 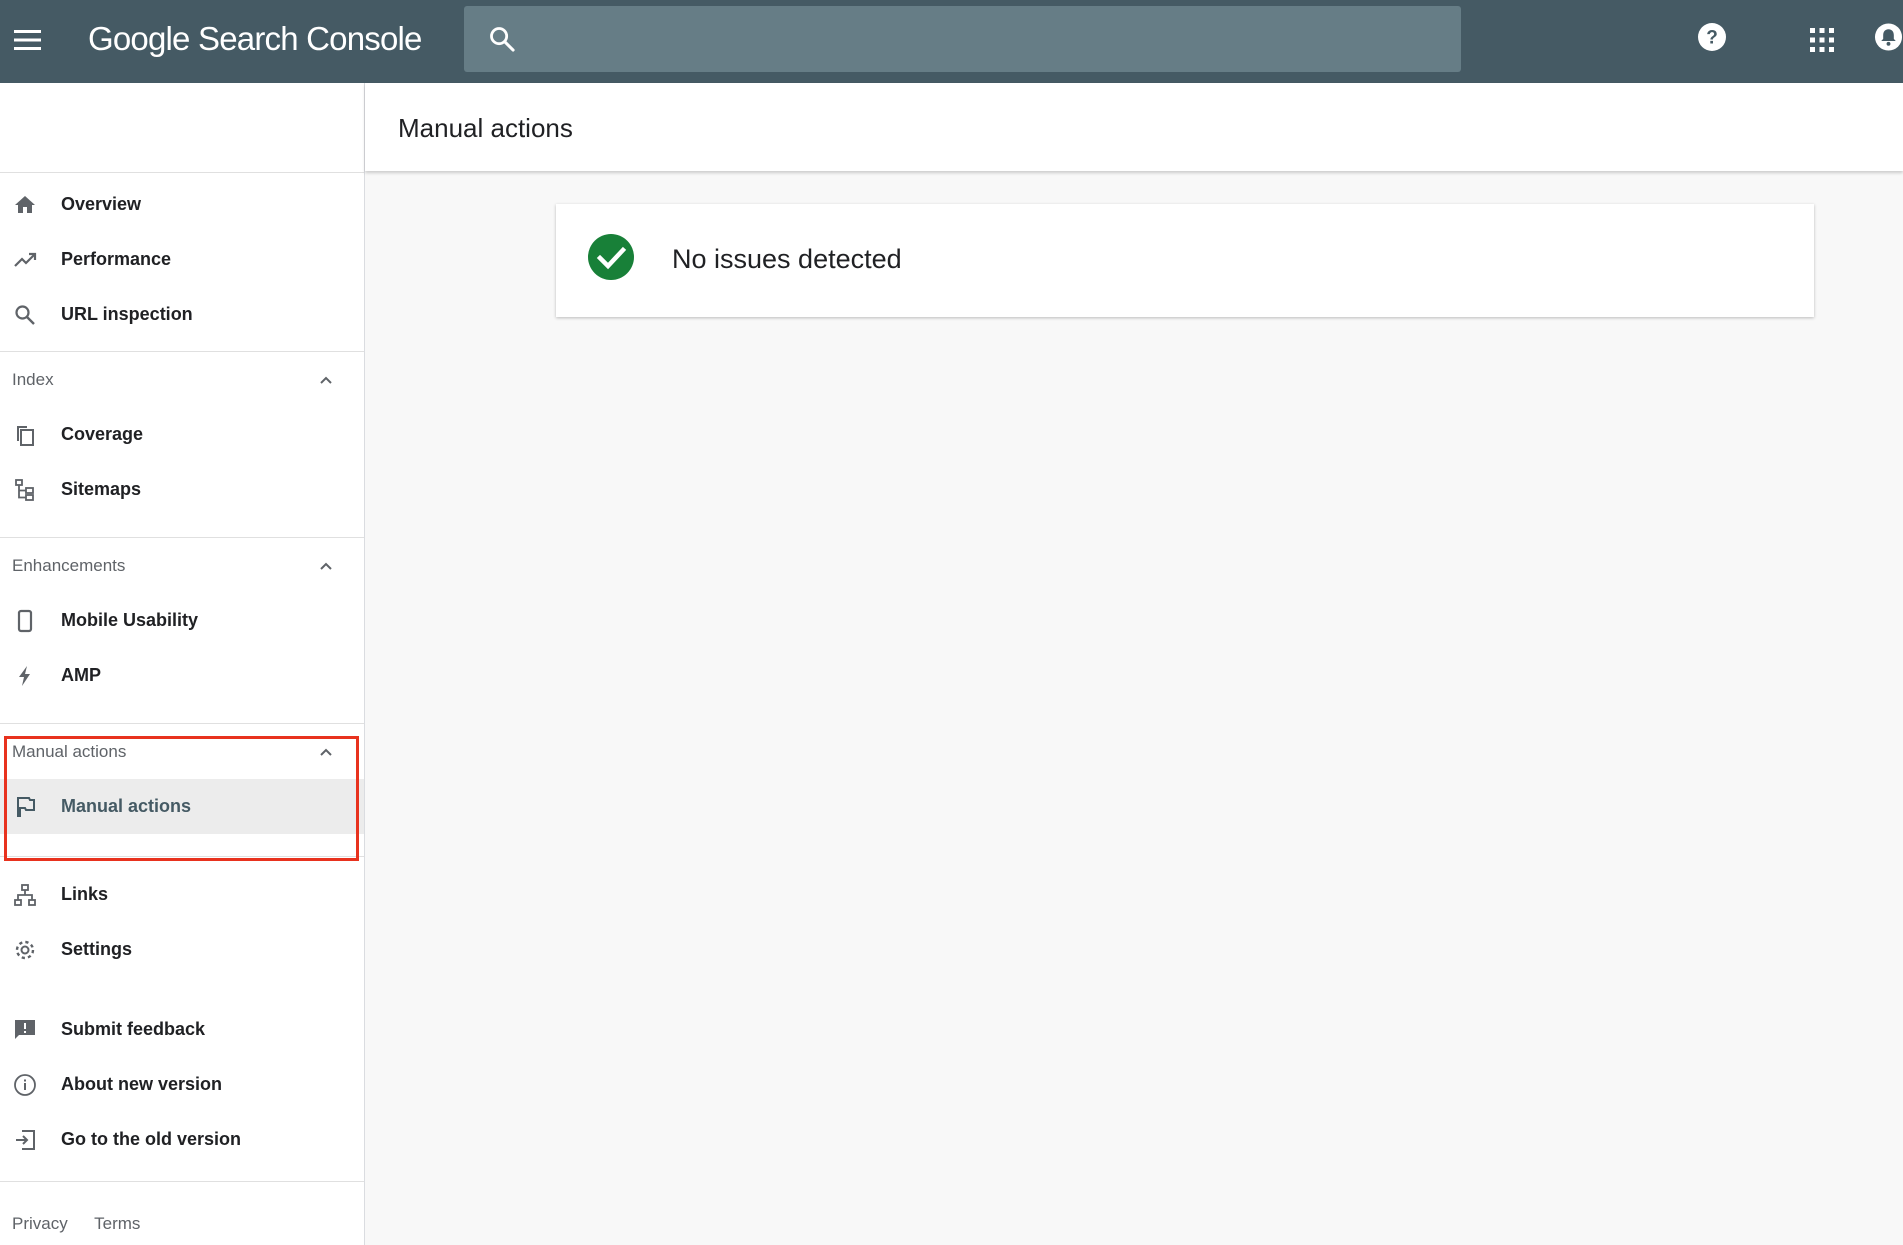 I want to click on sidebar-item-performance: Performance, so click(x=182, y=259).